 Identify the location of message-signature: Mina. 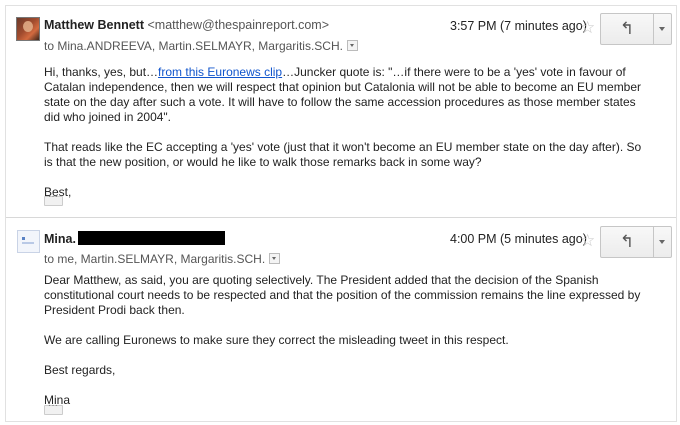
(57, 400).